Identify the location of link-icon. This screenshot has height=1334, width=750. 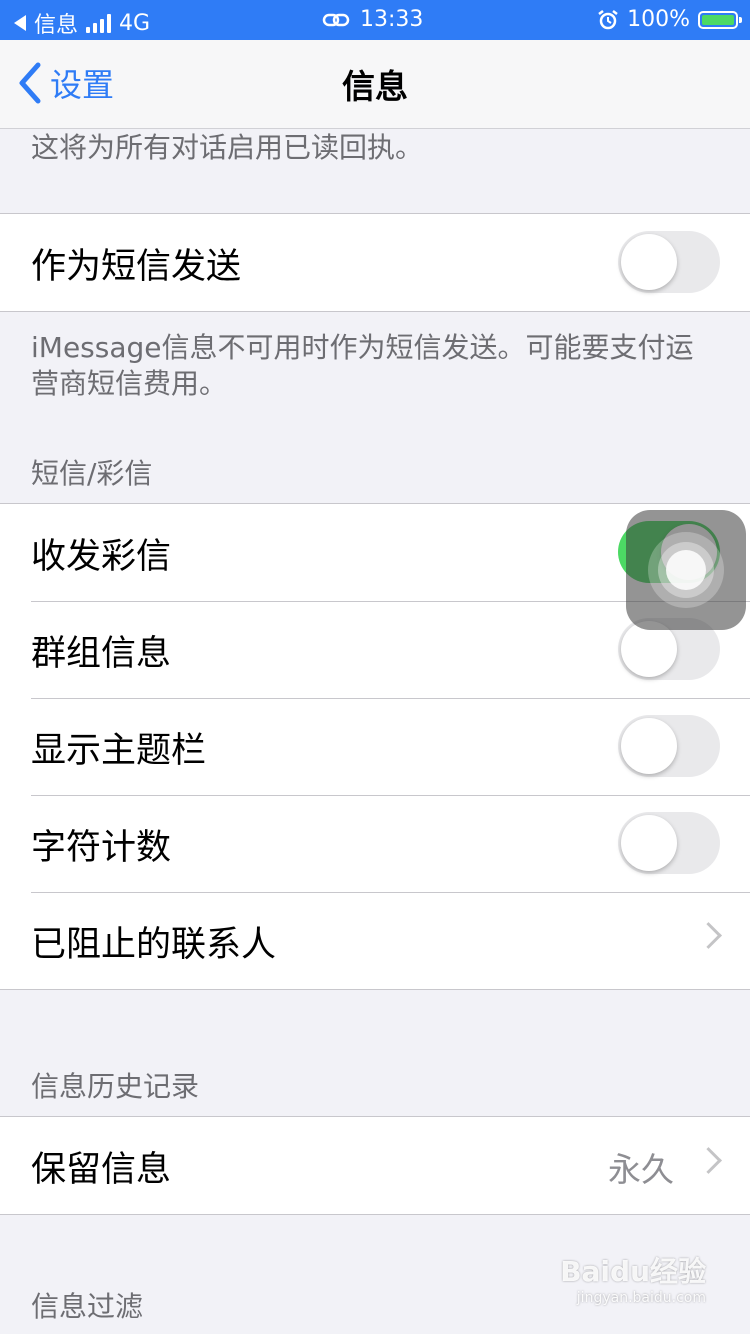
(336, 19).